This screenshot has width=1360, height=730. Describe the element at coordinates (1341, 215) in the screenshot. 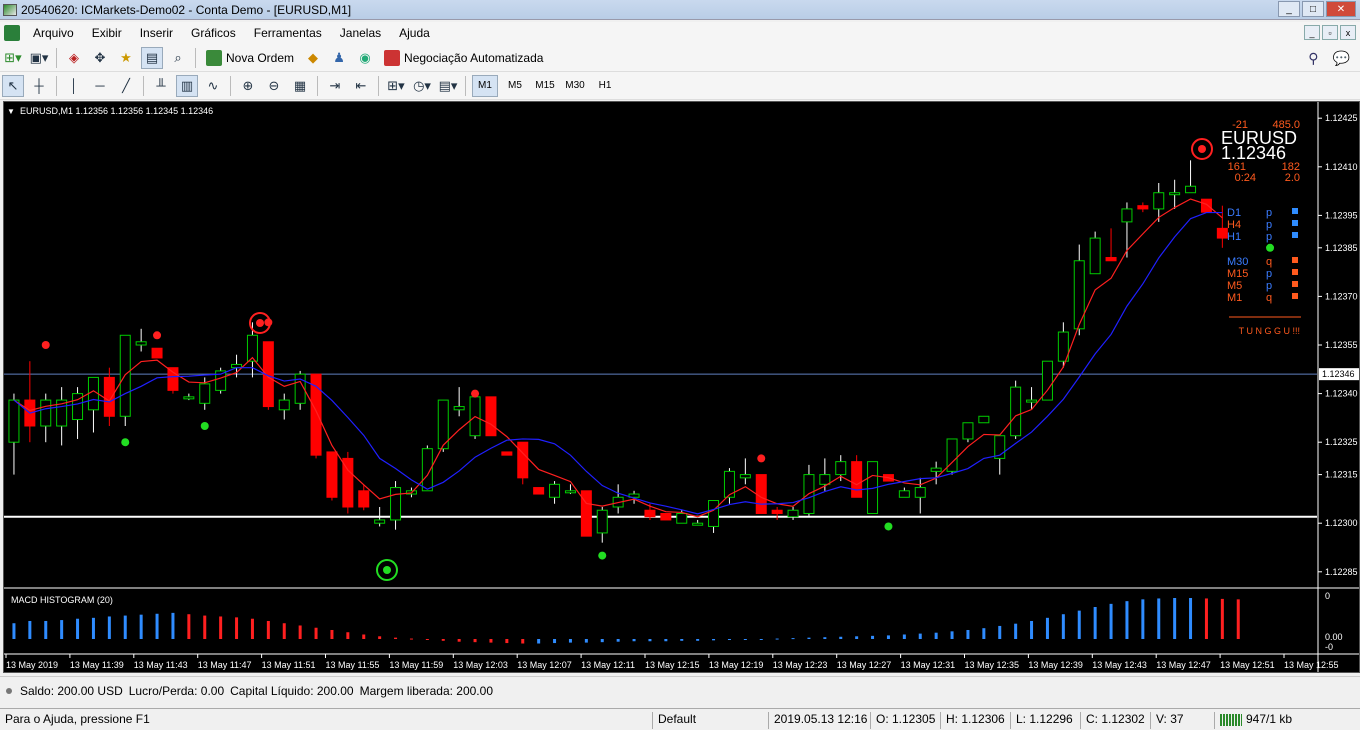

I see `price-tick-label: 1.12395` at that location.